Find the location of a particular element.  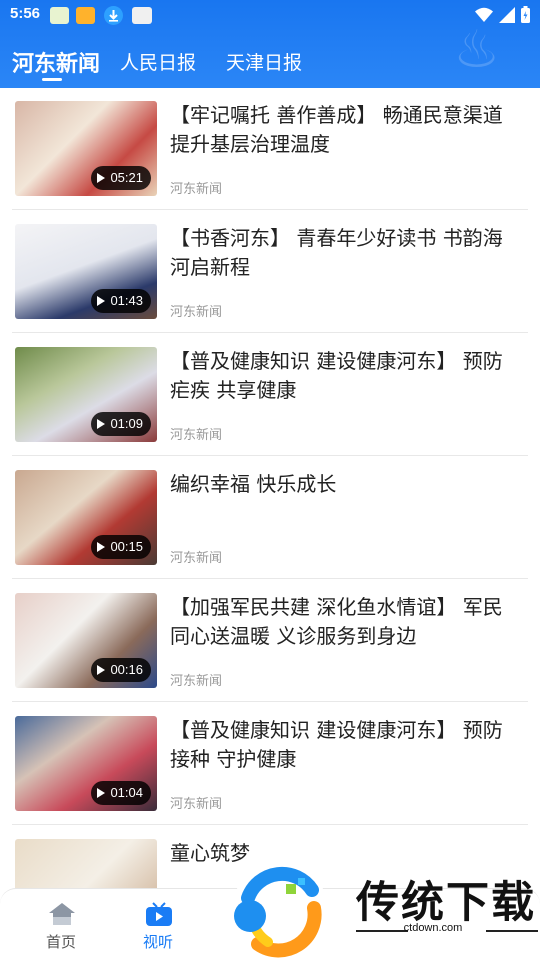

video-thumbnail: 00:16 is located at coordinates (86, 640).